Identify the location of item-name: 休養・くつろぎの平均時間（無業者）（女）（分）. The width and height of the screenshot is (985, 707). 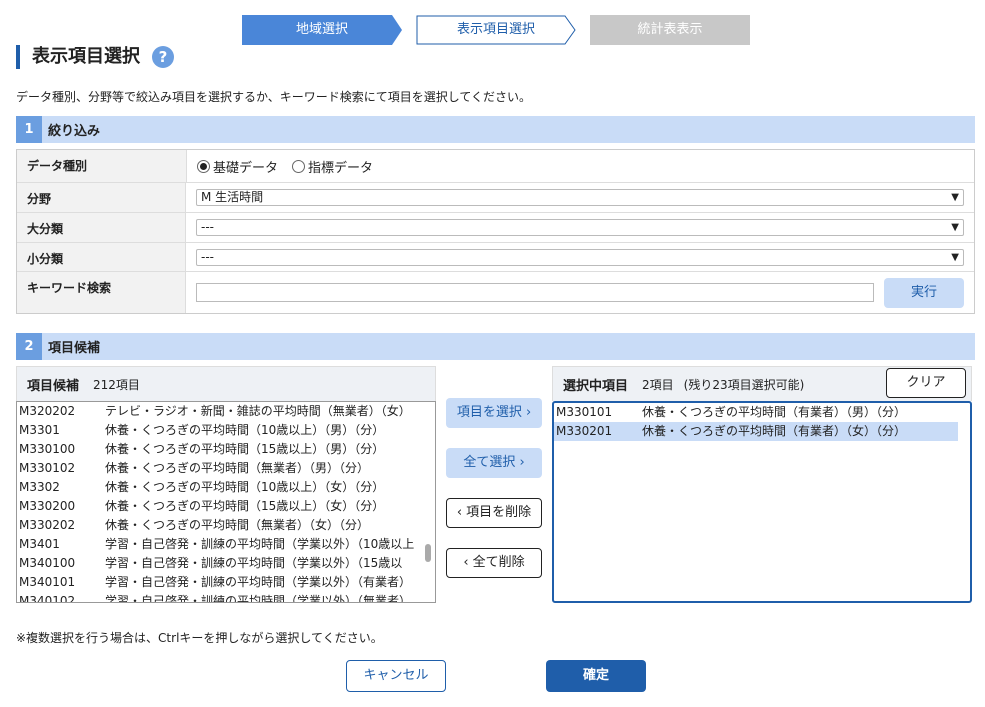
(237, 525).